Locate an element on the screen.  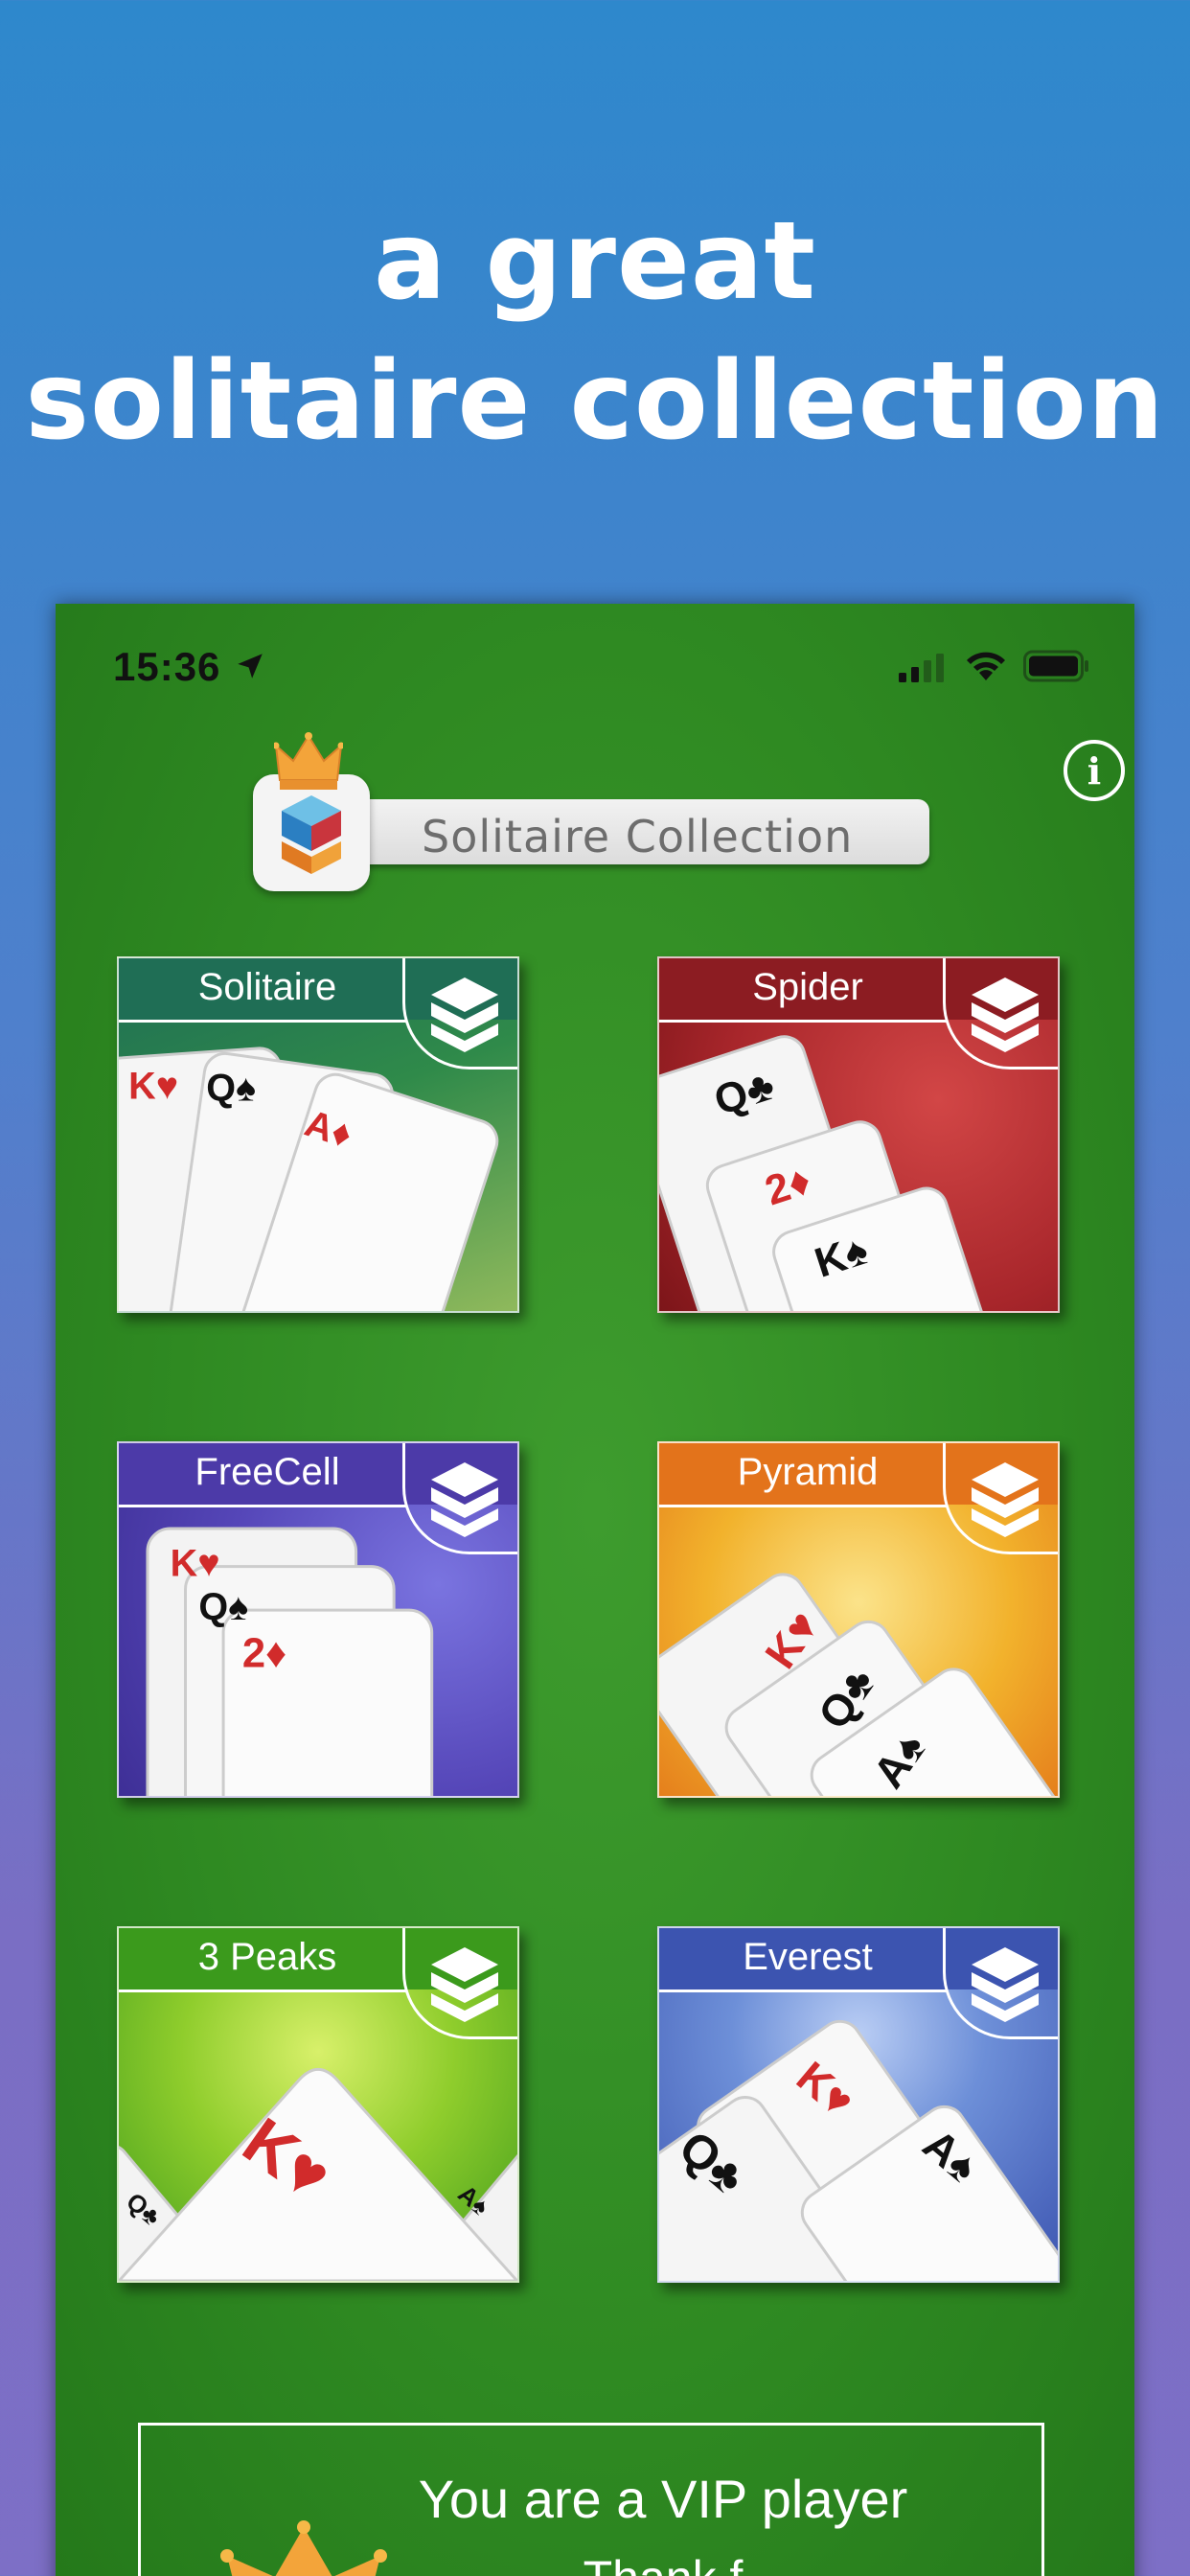
crown-icon is located at coordinates (309, 761).